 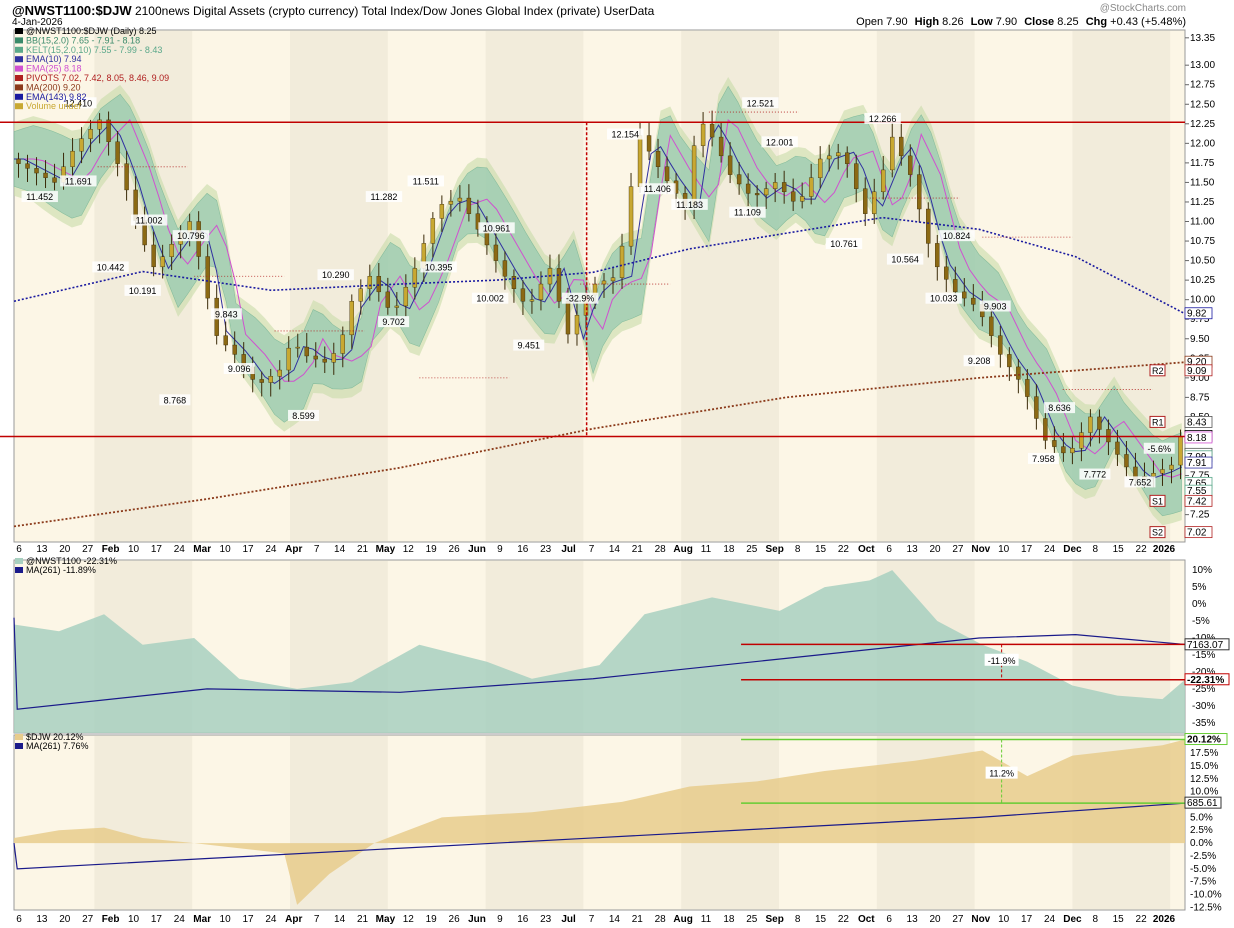 What do you see at coordinates (111, 267) in the screenshot?
I see `price-annotation: 10.442` at bounding box center [111, 267].